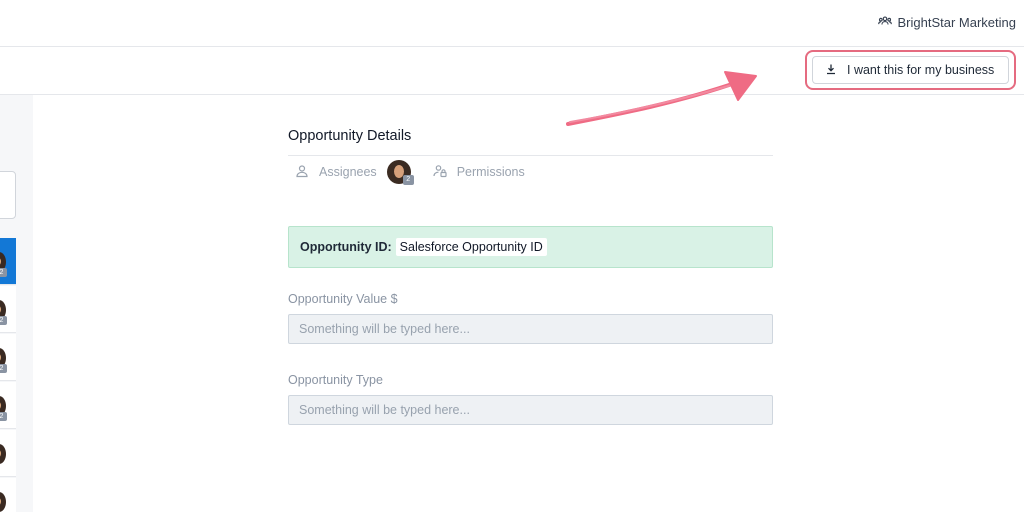 The image size is (1024, 512). What do you see at coordinates (490, 172) in the screenshot?
I see `tab-permissions-label: Permissions` at bounding box center [490, 172].